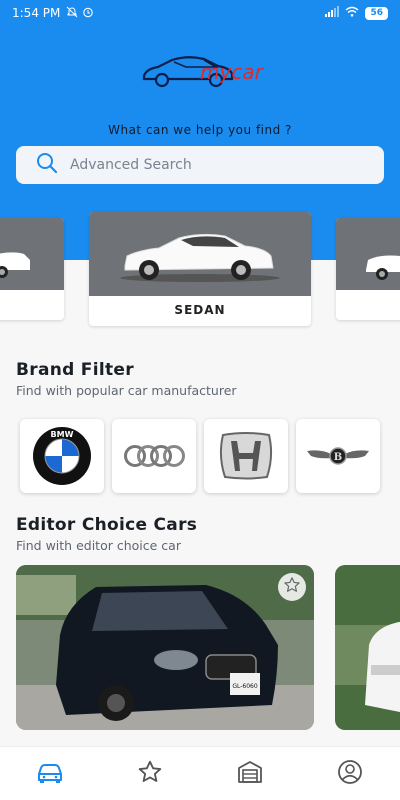  I want to click on app-logo: mycar, so click(208, 73).